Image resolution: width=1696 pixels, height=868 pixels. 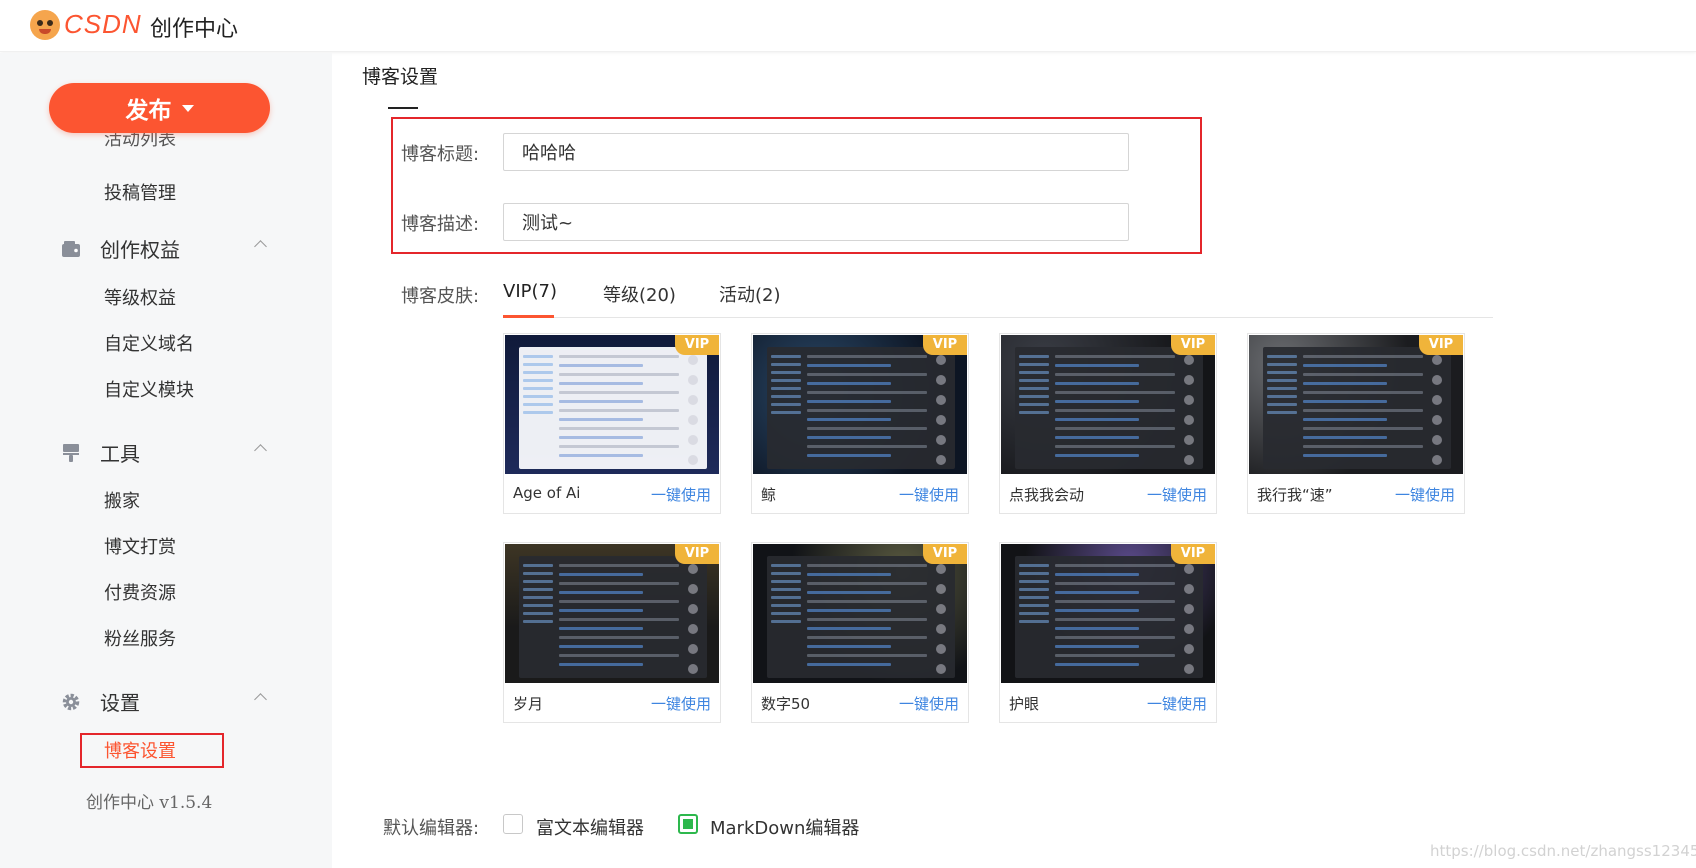 I want to click on markdown-editor-label: MarkDown编辑器, so click(x=784, y=827).